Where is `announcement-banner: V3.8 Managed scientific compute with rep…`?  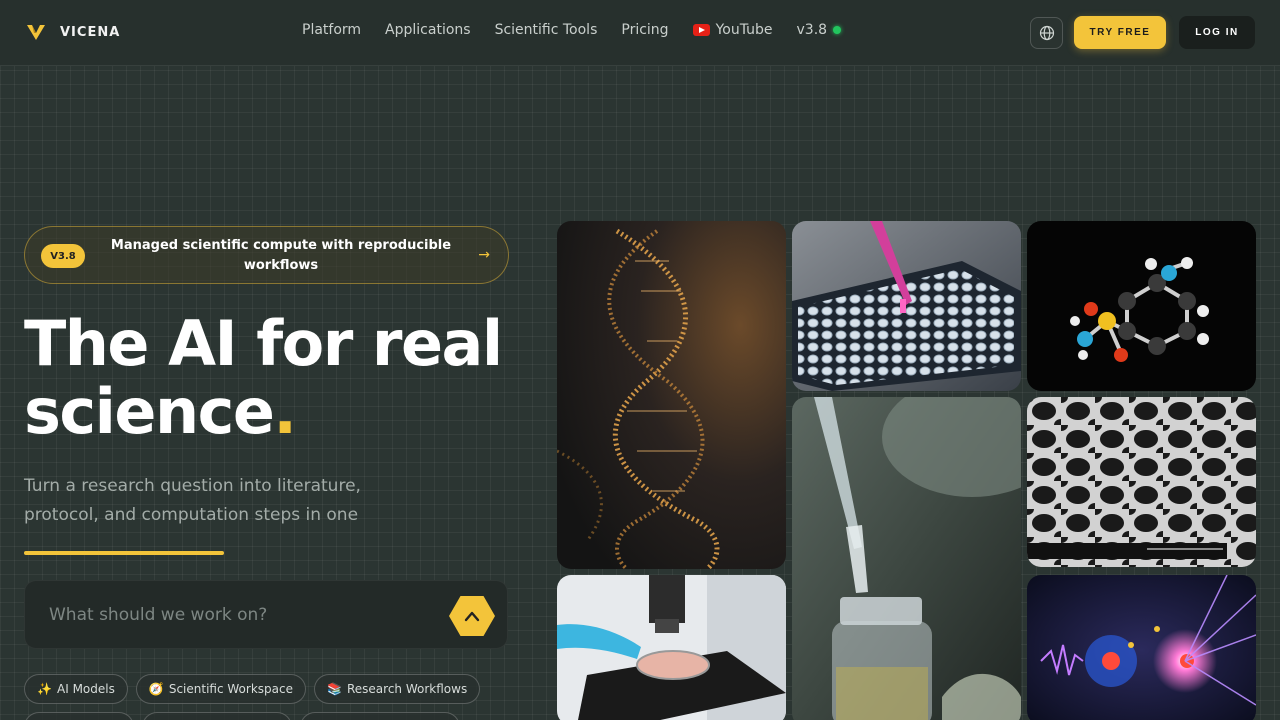
announcement-banner: V3.8 Managed scientific compute with rep… is located at coordinates (266, 255).